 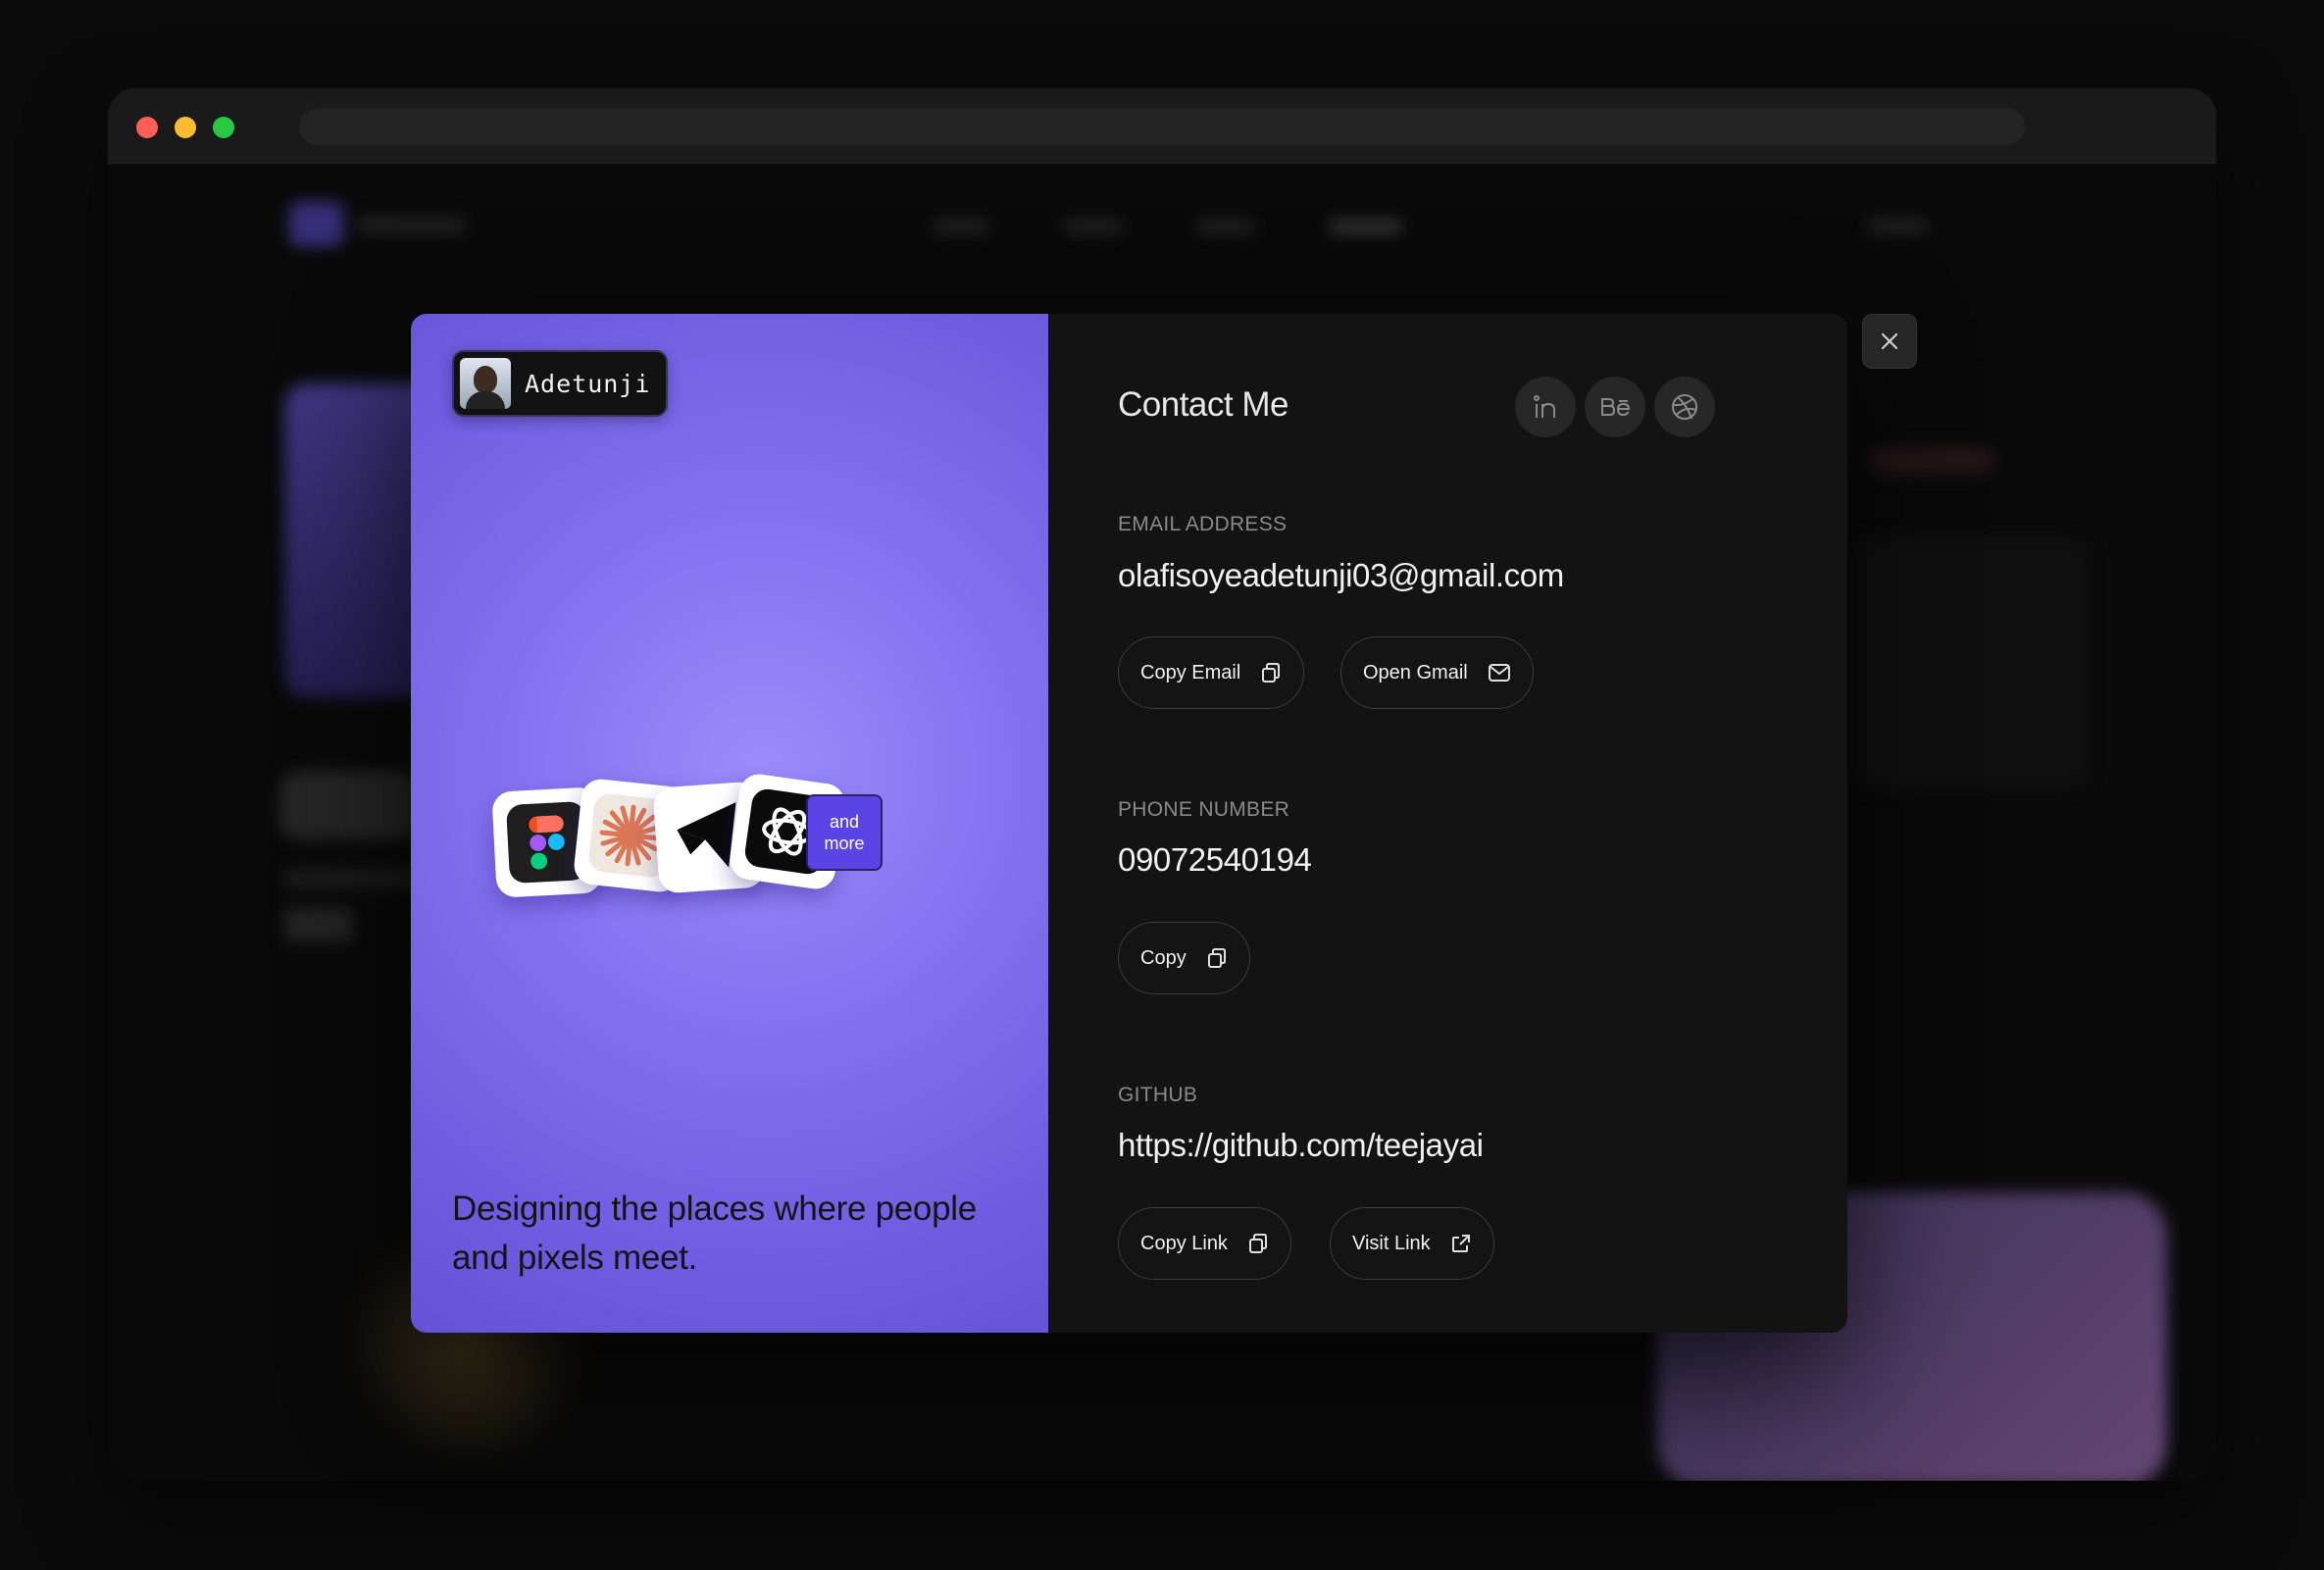 What do you see at coordinates (1341, 575) in the screenshot?
I see `email-value: olafisoyeadetunji03@gmail.com` at bounding box center [1341, 575].